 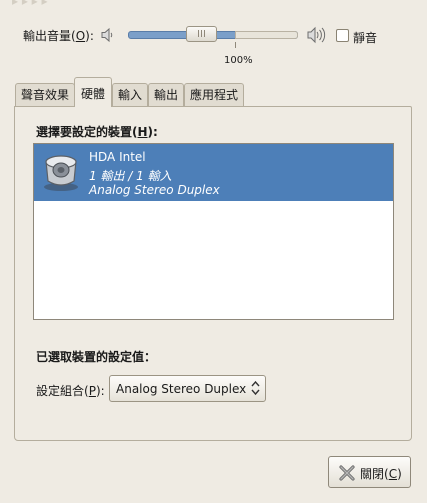 What do you see at coordinates (97, 132) in the screenshot?
I see `device-select-title: 選擇要設定的裝置(H):` at bounding box center [97, 132].